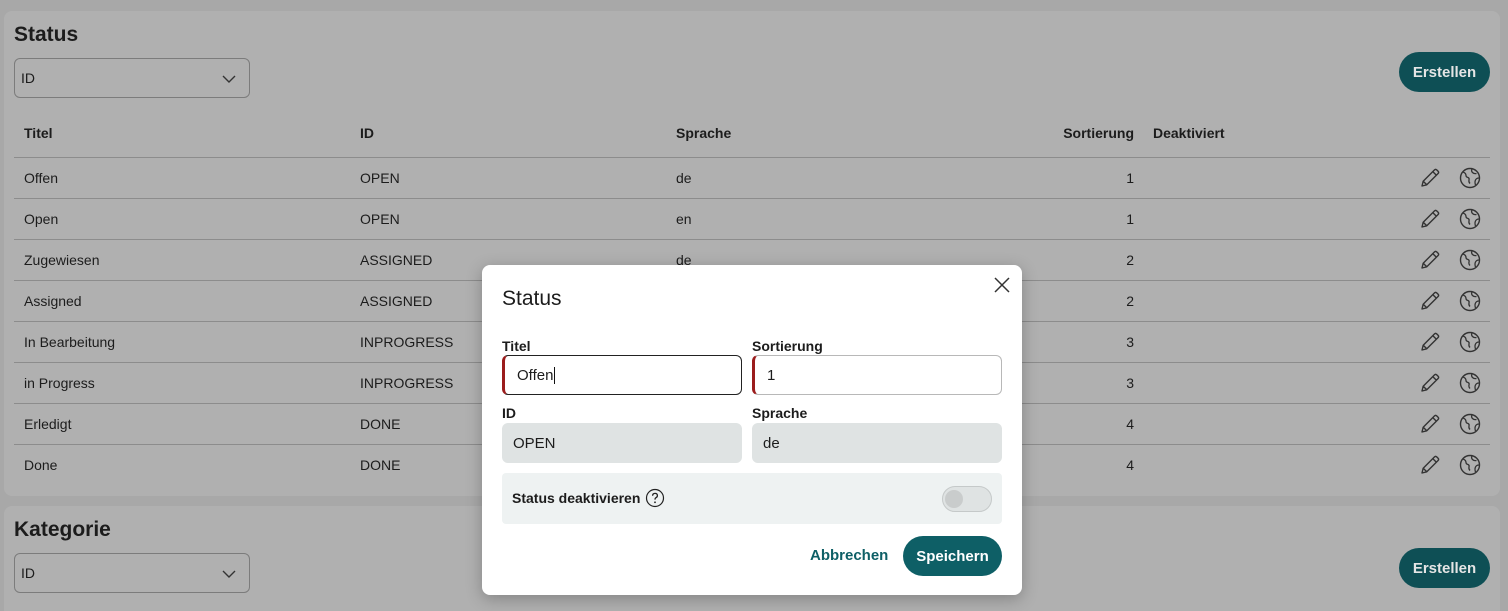 The image size is (1508, 611). I want to click on col-sortierung: Sortierung, so click(1098, 133).